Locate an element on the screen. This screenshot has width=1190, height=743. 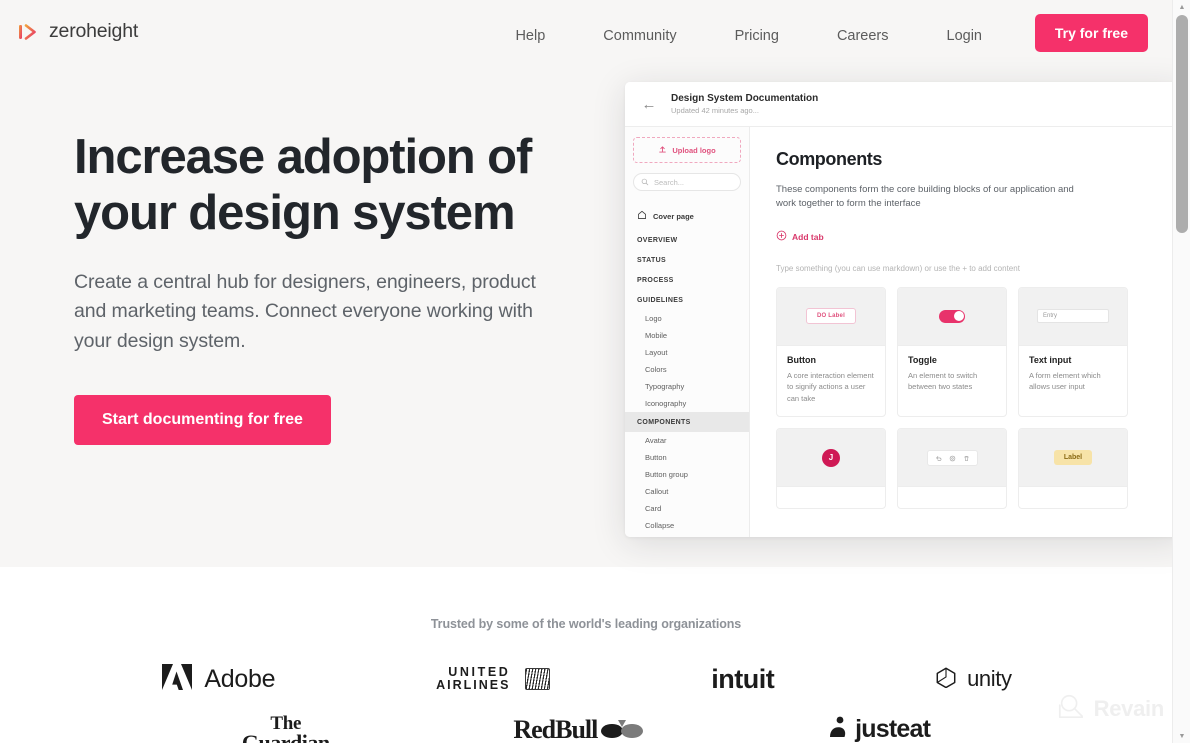
sidebar-item-avatar: Avatar is located at coordinates (687, 440).